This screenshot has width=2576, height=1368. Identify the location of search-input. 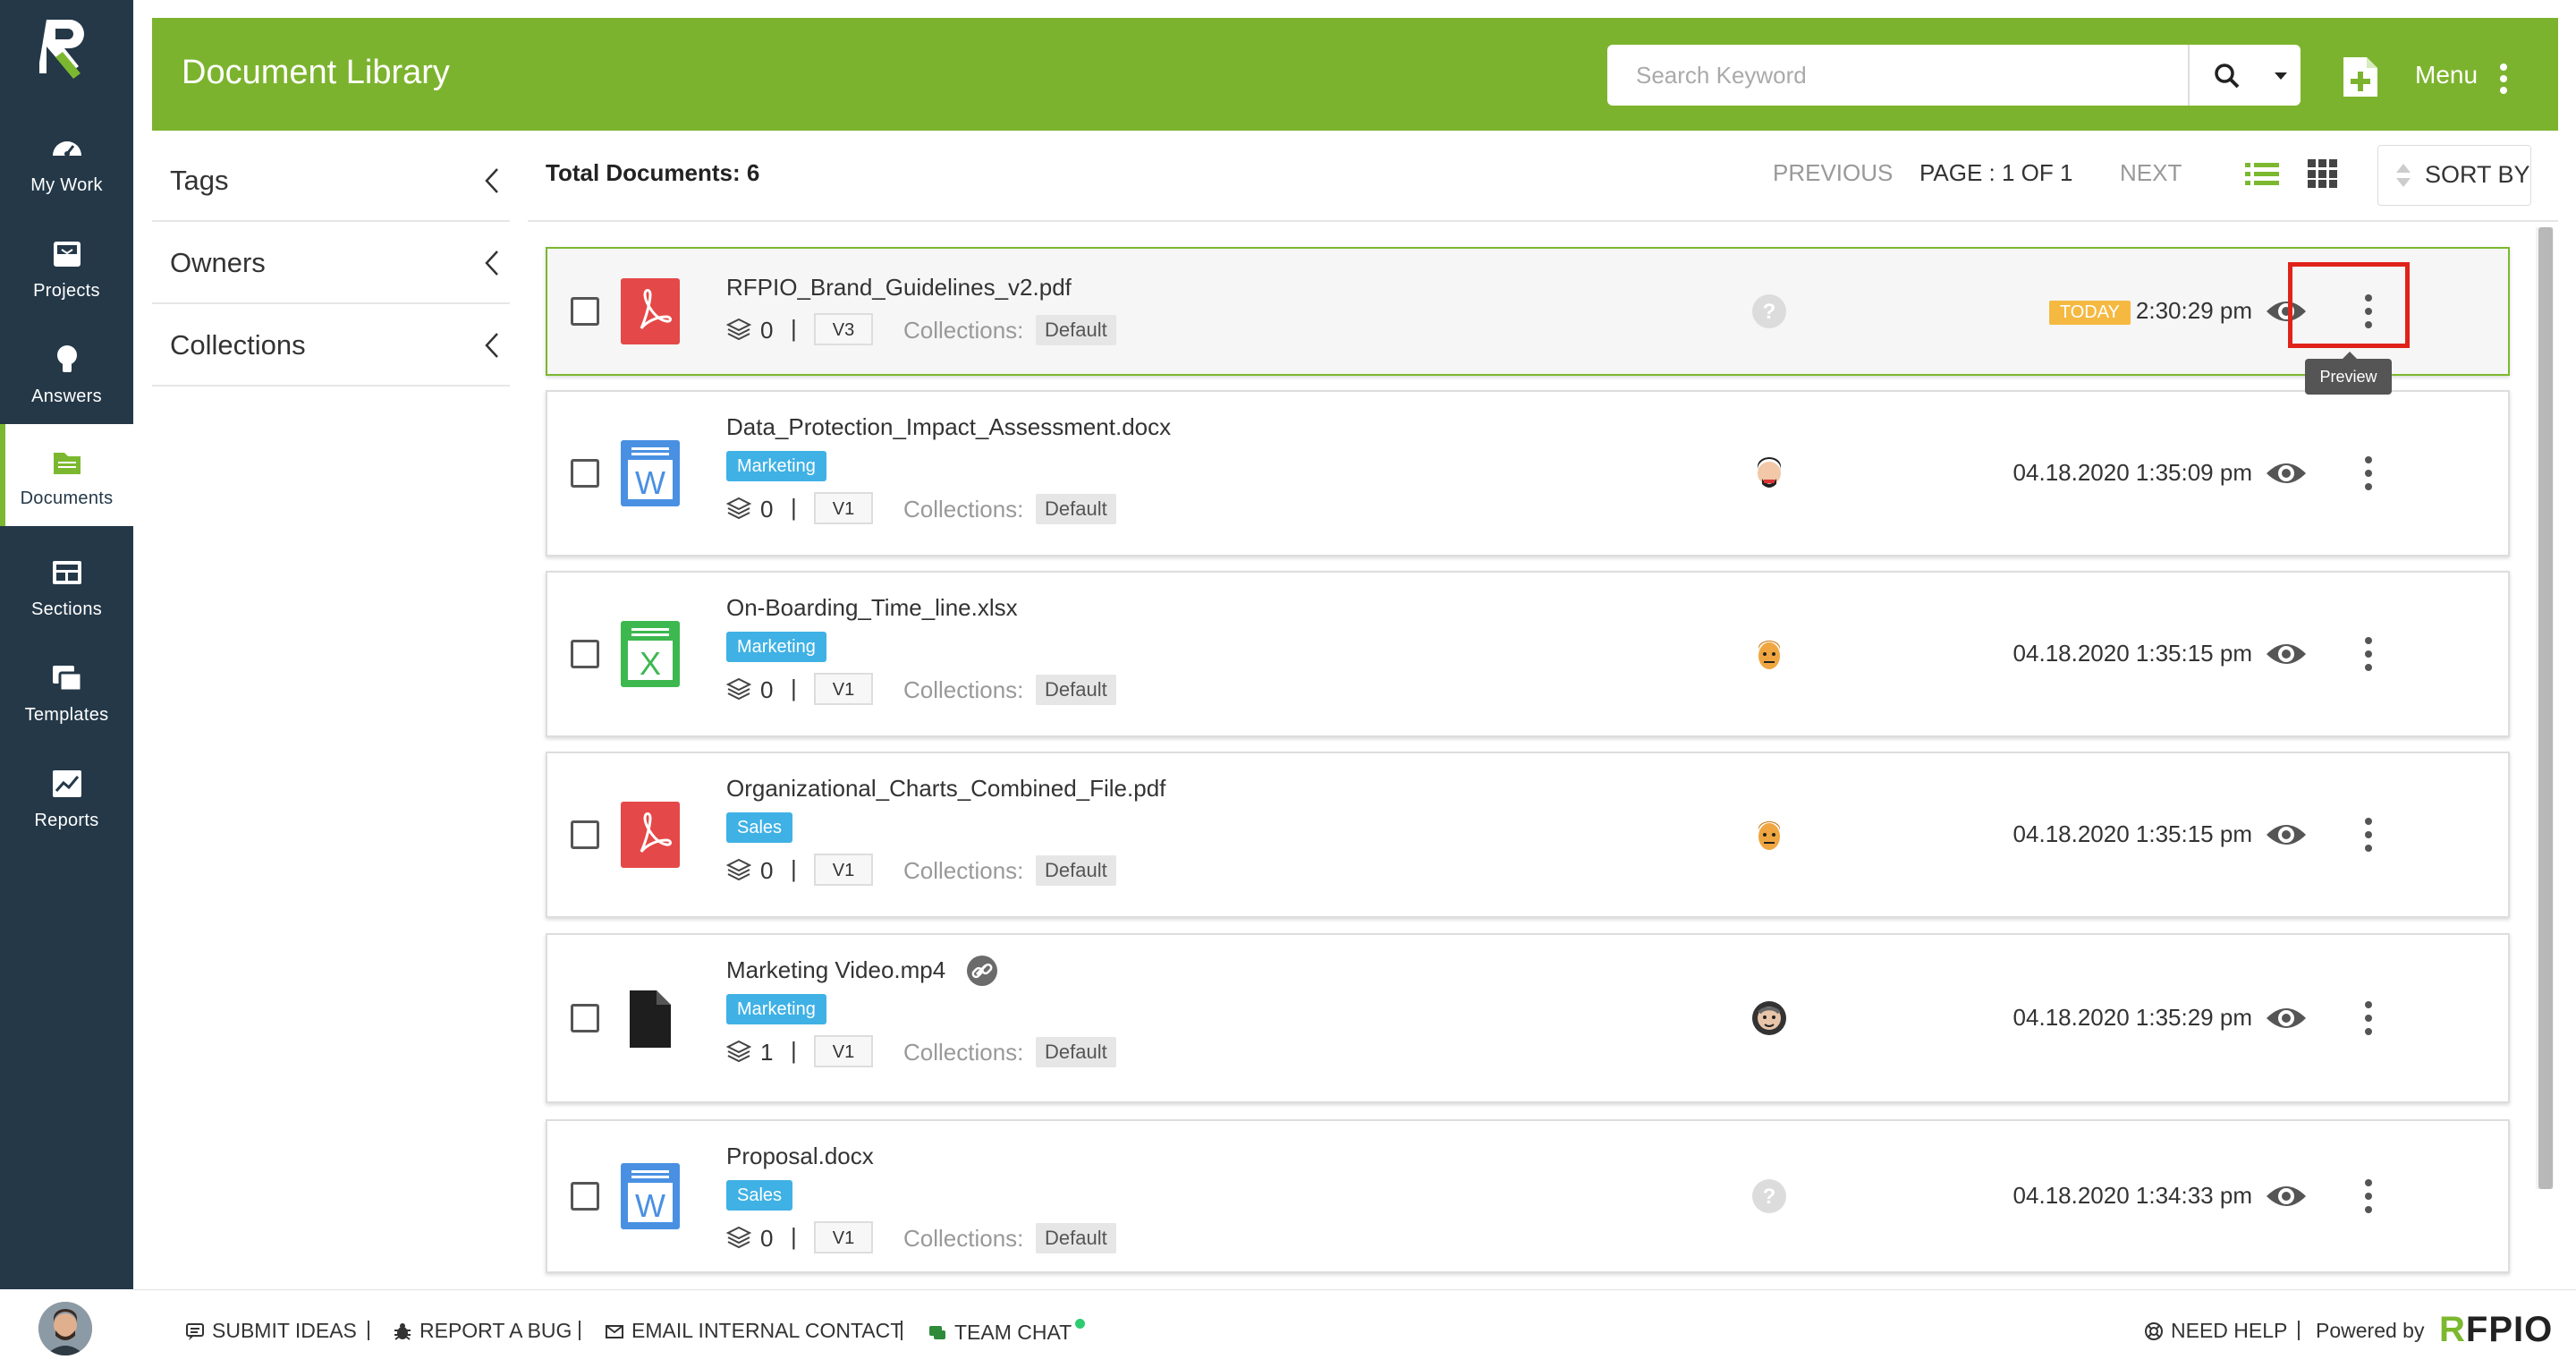
(1875, 75).